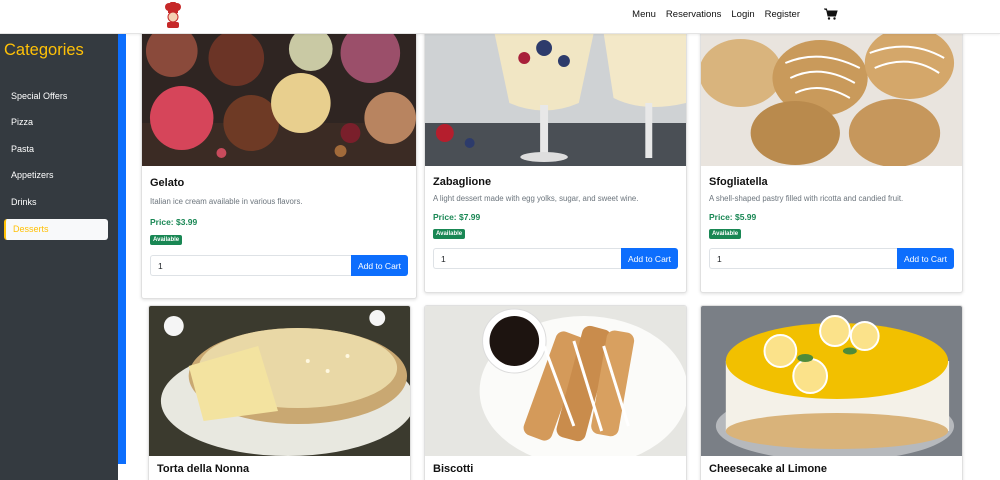  What do you see at coordinates (279, 469) in the screenshot?
I see `product-card-body: Torta della Nonna` at bounding box center [279, 469].